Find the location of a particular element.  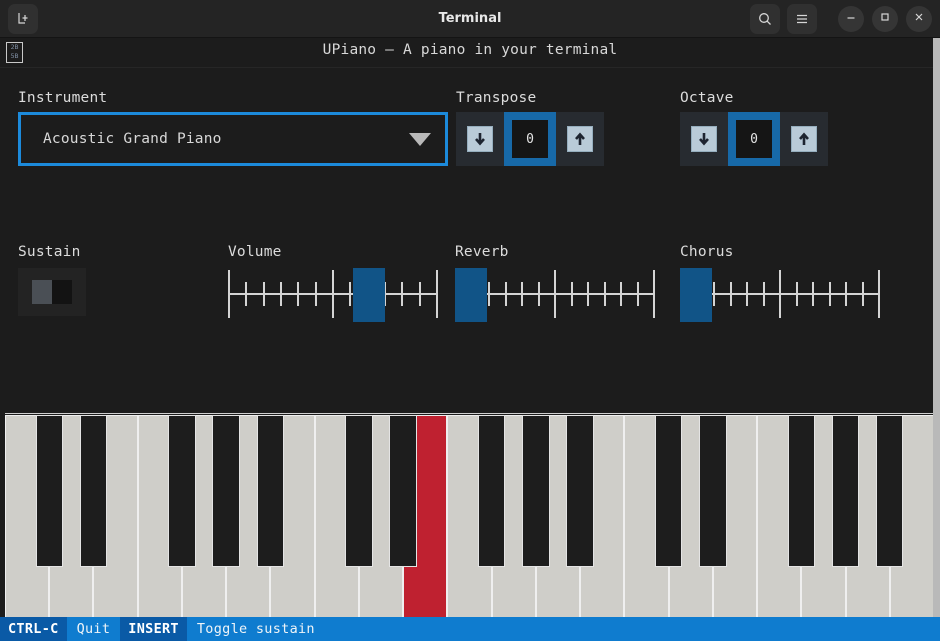

app-title: UPiano — A piano in your terminal is located at coordinates (470, 50).